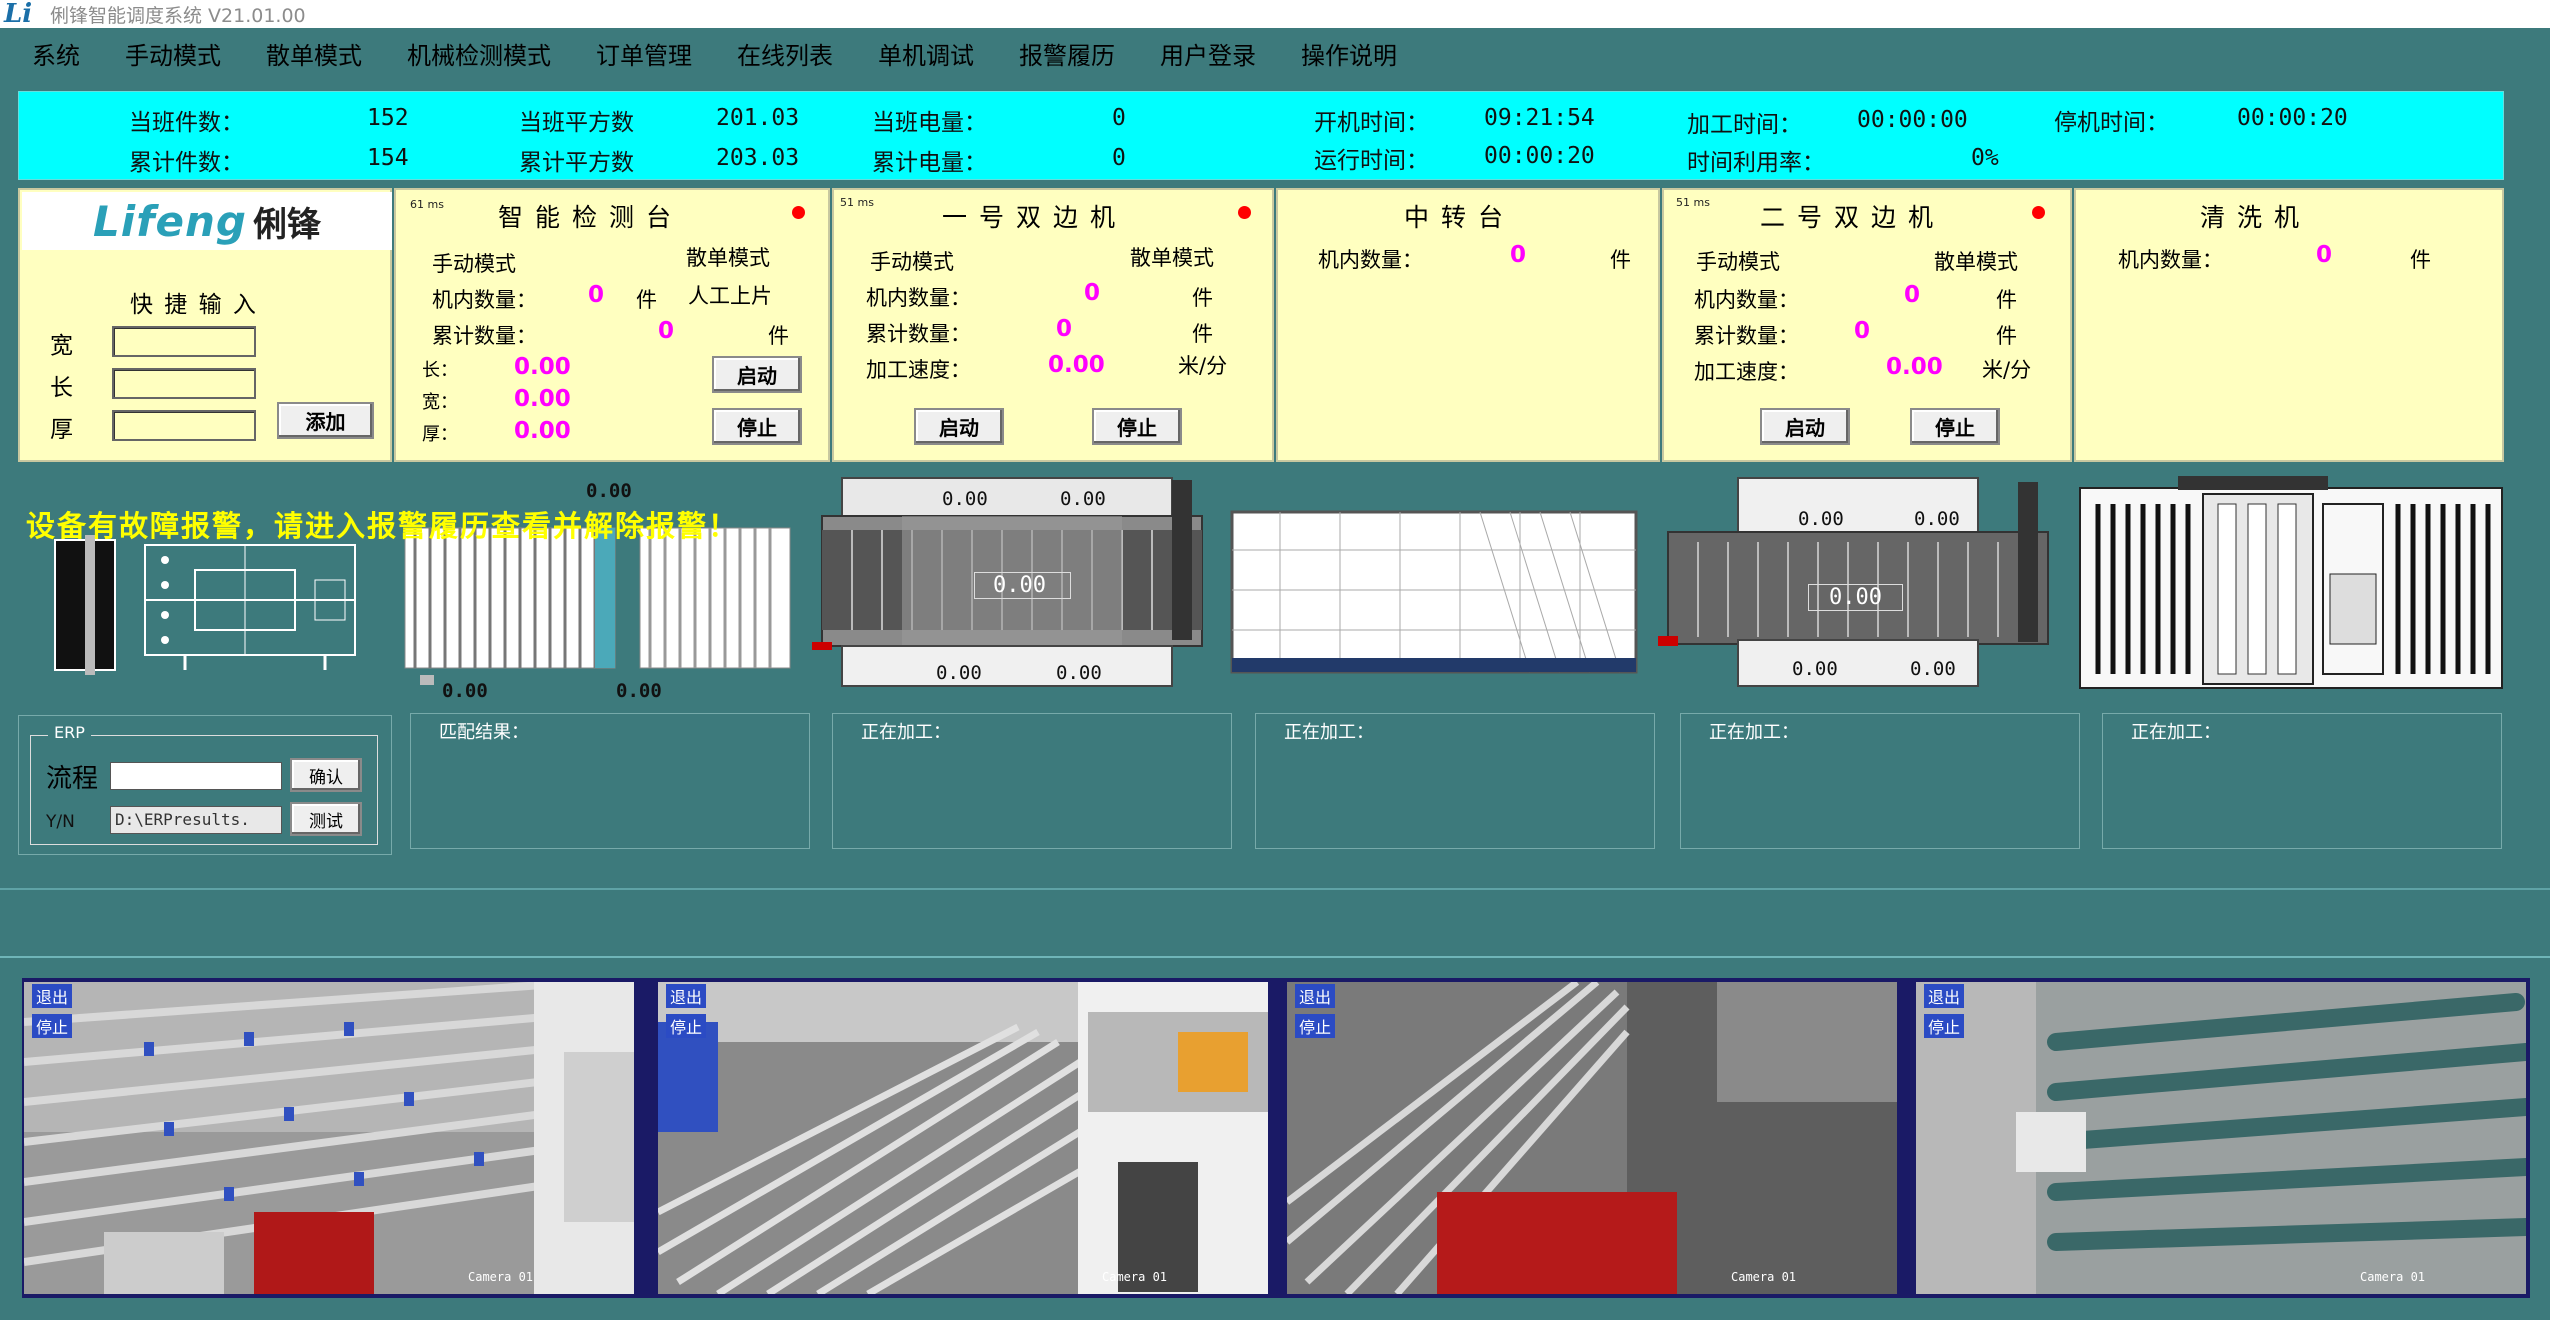 This screenshot has width=2550, height=1320. What do you see at coordinates (479, 53) in the screenshot?
I see `menu-mech-check-mode: 机械检测模式` at bounding box center [479, 53].